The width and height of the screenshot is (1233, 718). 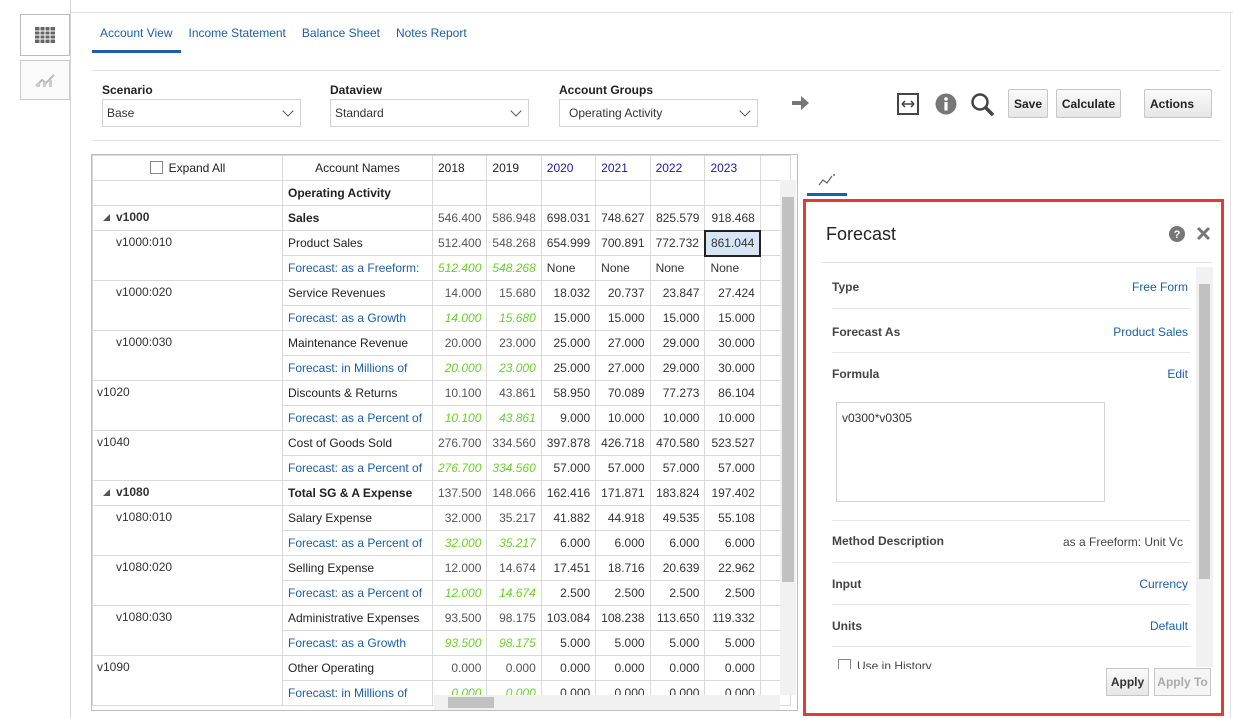 What do you see at coordinates (677, 518) in the screenshot?
I see `value-cell: 49.535` at bounding box center [677, 518].